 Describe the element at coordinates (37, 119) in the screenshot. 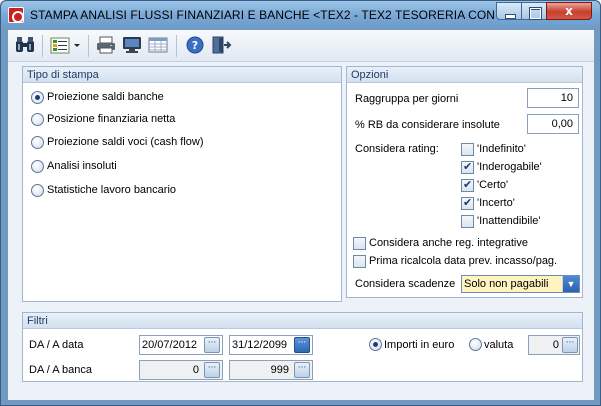

I see `radio-posizione-finanziaria-netta` at that location.